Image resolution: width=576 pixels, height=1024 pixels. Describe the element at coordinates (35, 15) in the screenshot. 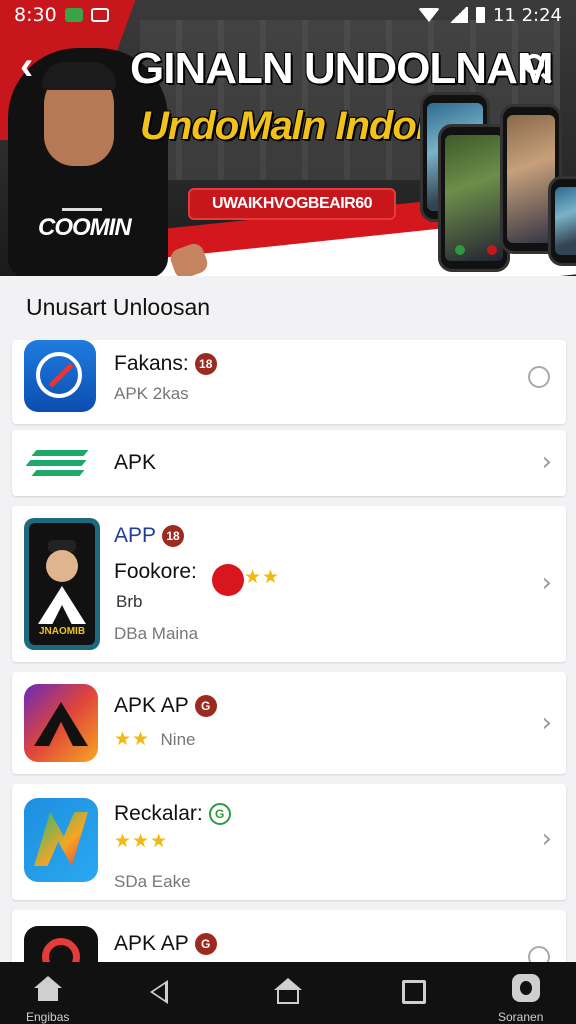

I see `status-time: 8:30` at that location.